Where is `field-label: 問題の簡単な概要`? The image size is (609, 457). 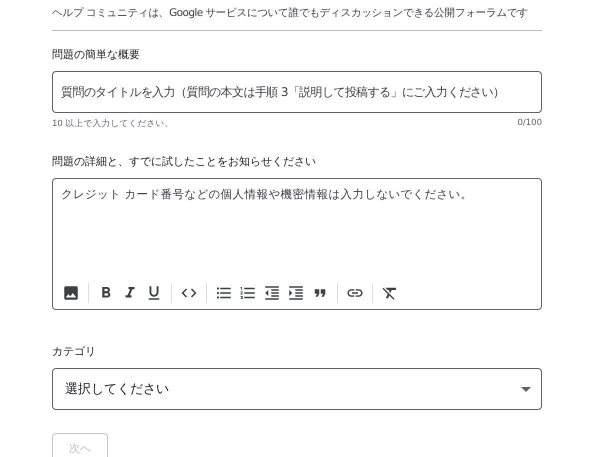
field-label: 問題の簡単な概要 is located at coordinates (96, 54).